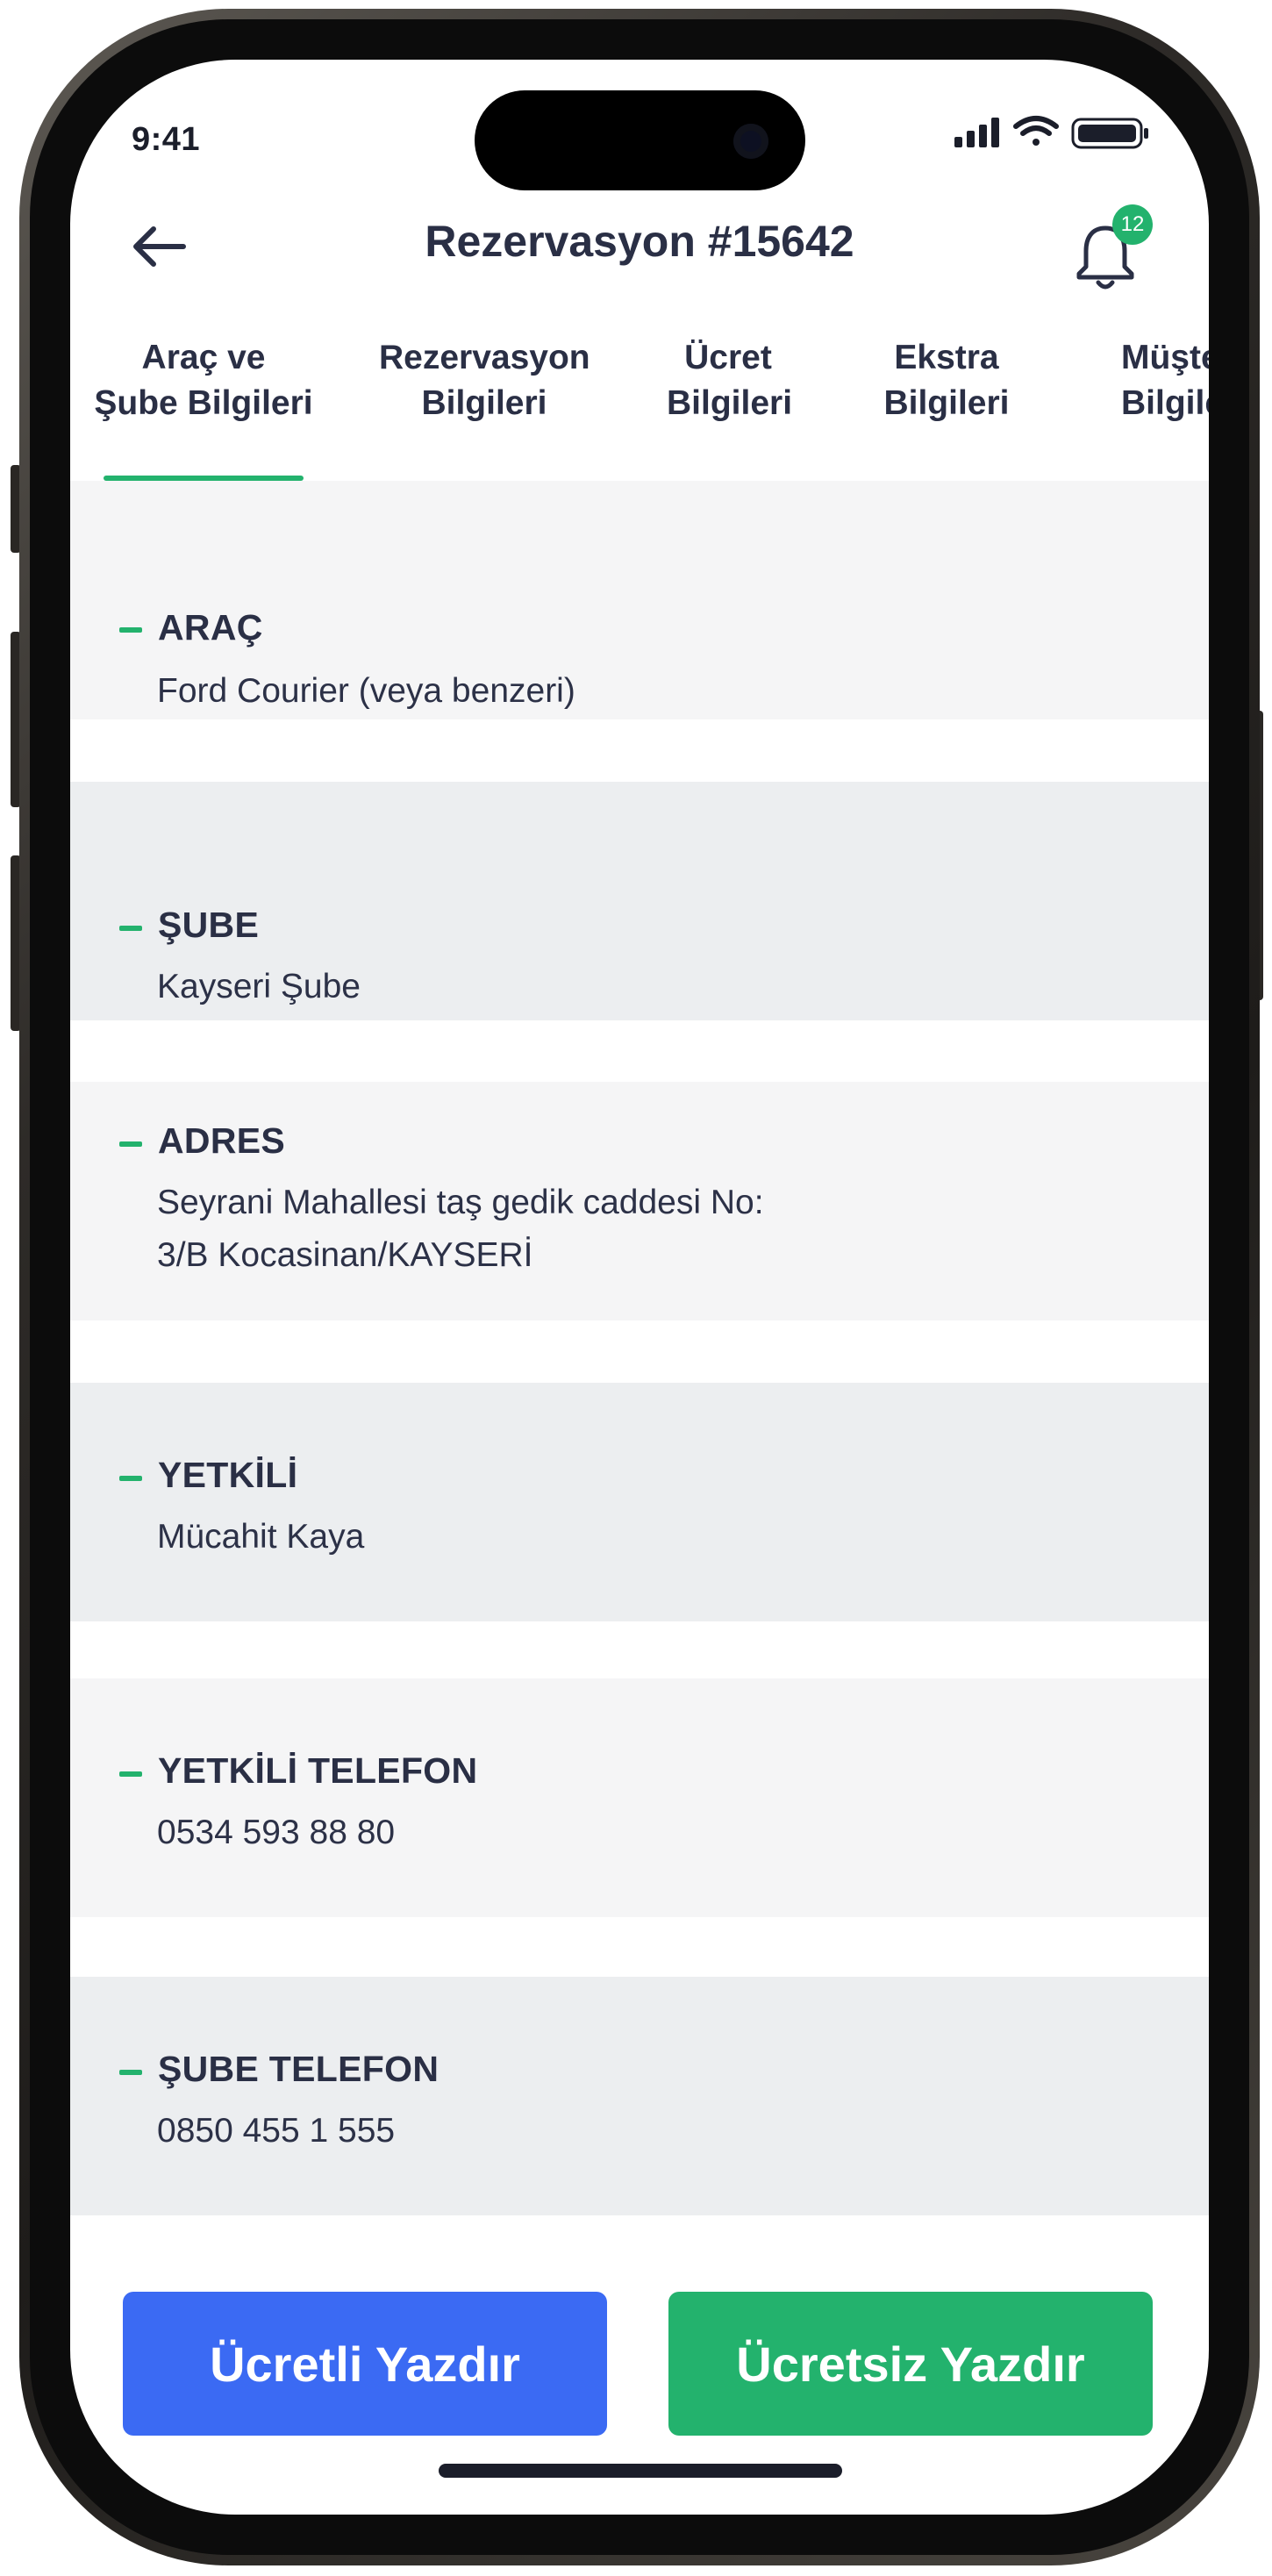 This screenshot has height=2576, width=1272. I want to click on paid-print-button: Ücretli Yazdır, so click(365, 2364).